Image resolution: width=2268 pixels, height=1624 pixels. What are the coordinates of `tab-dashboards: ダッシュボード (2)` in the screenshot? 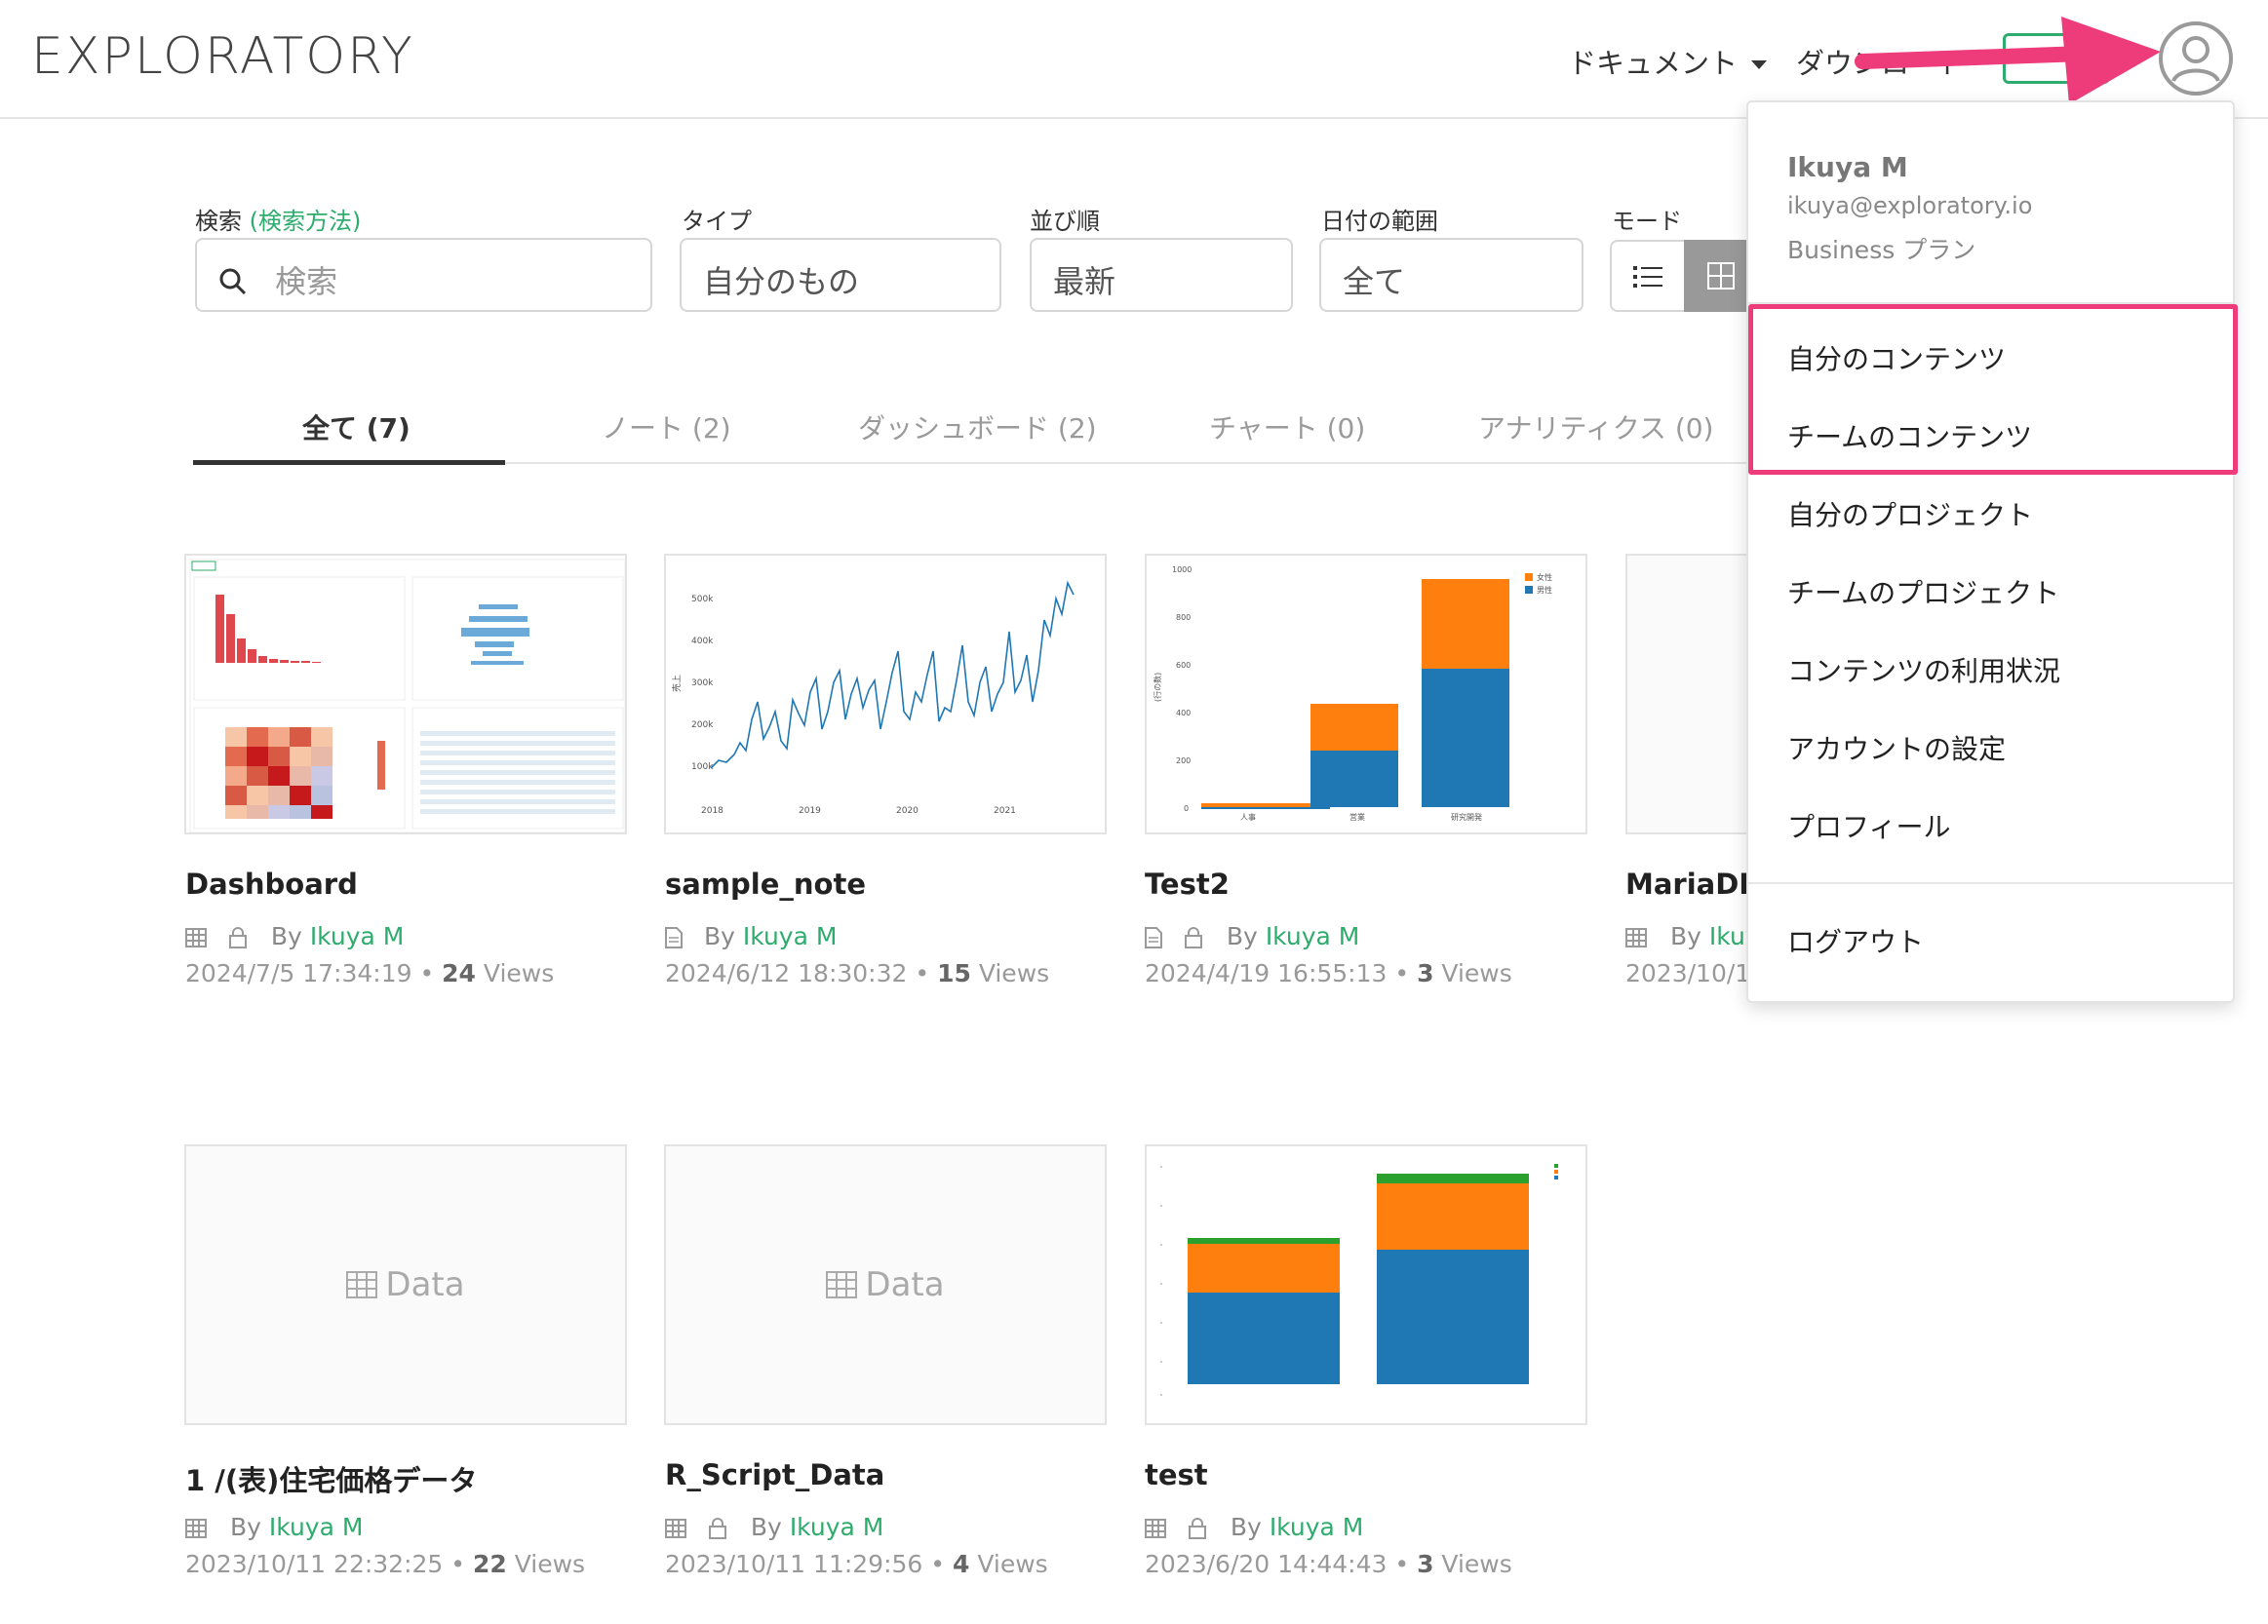 It's located at (978, 426).